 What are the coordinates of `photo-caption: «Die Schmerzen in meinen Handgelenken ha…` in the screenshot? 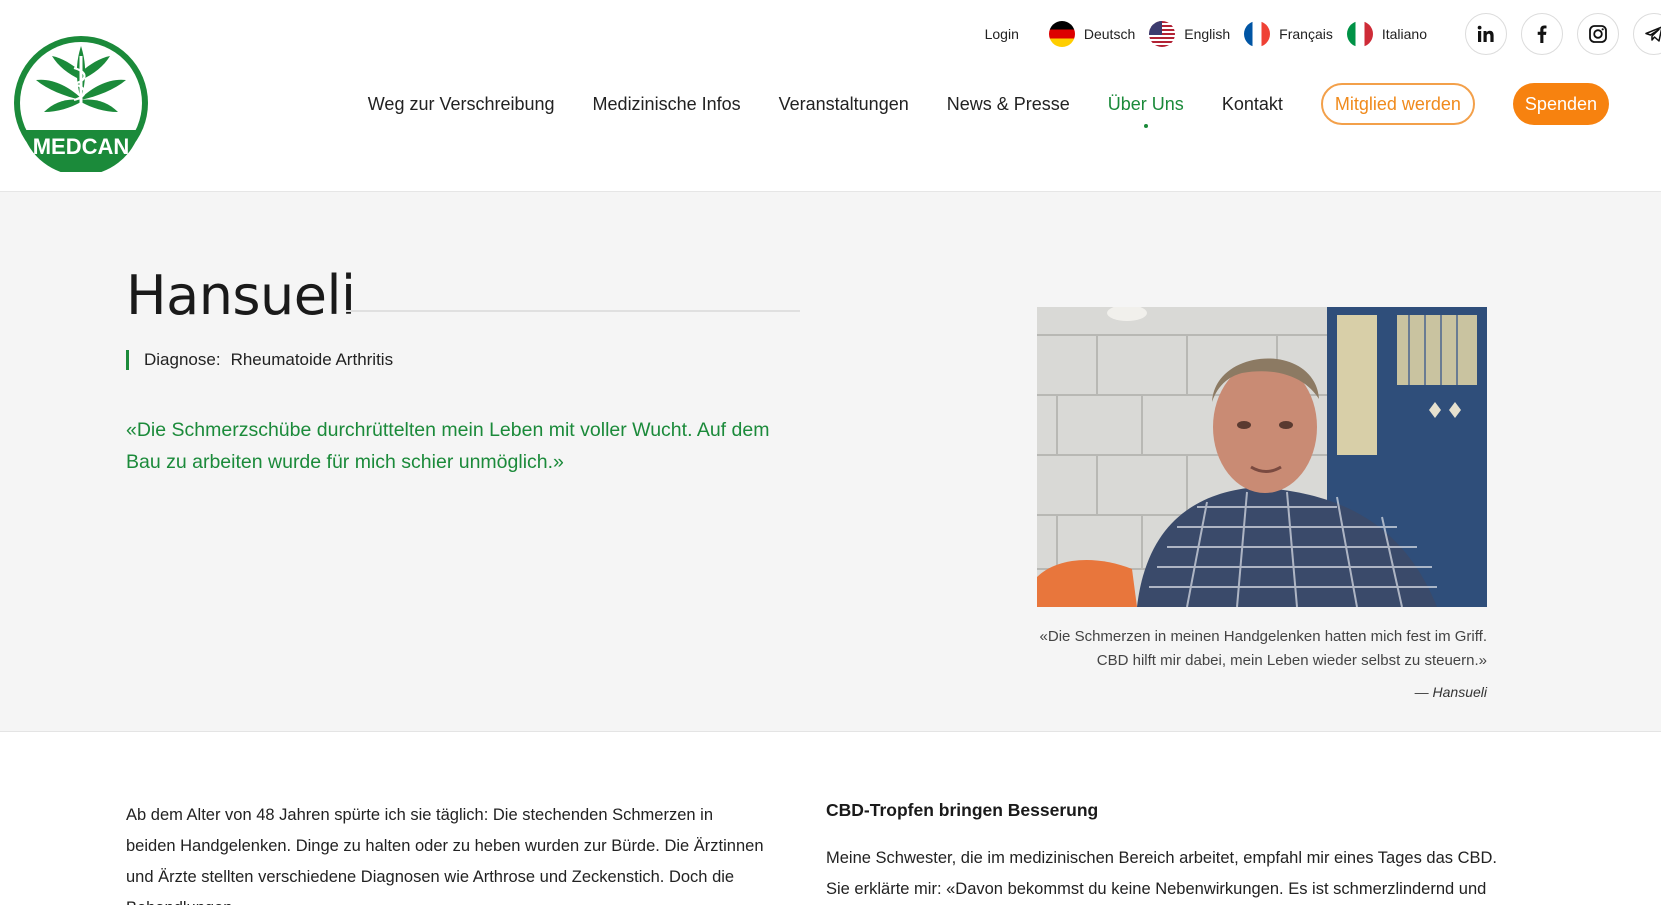 It's located at (1237, 649).